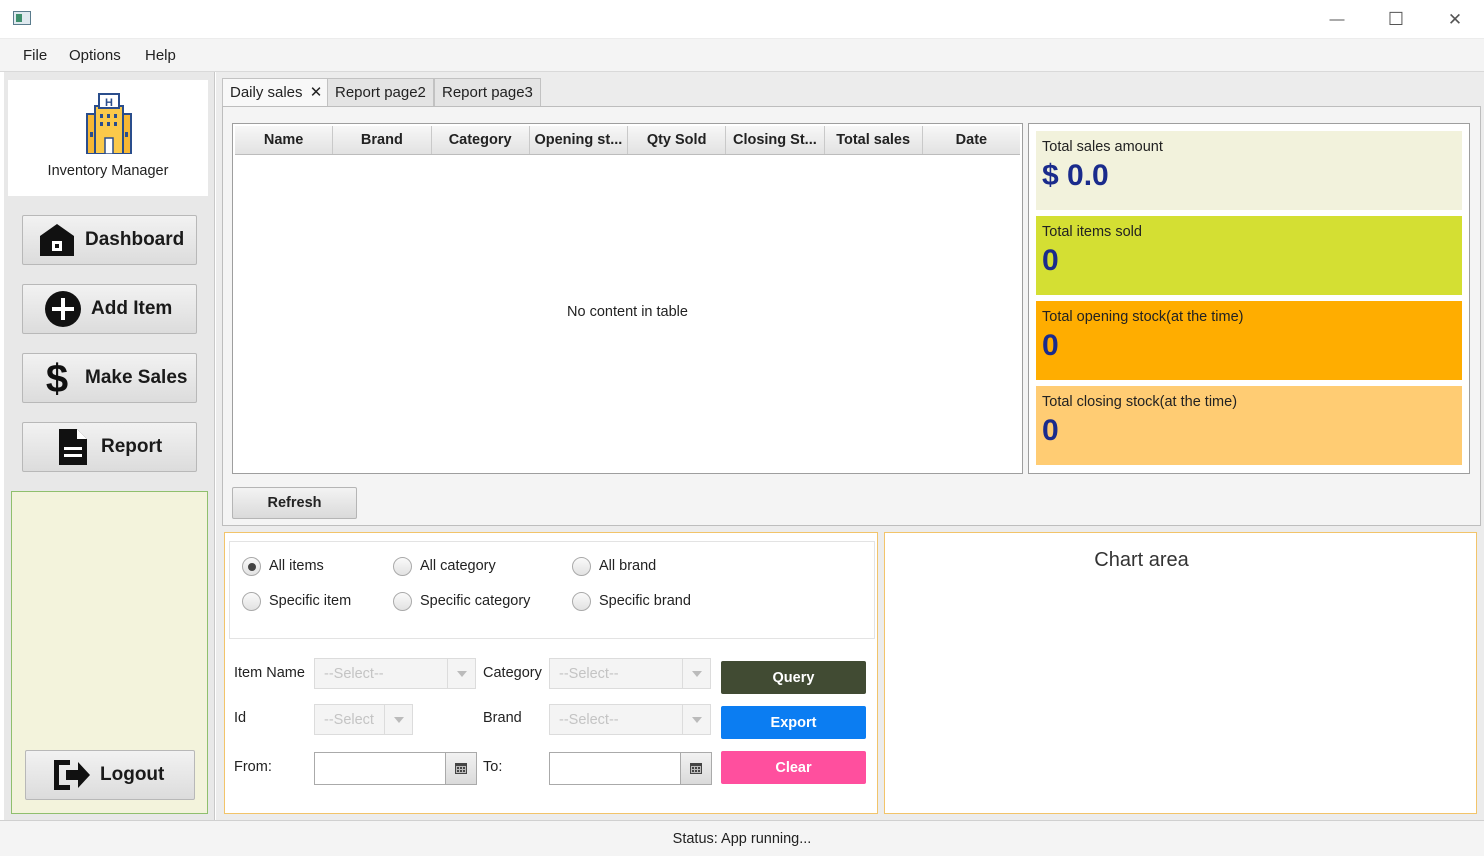 This screenshot has height=857, width=1484. Describe the element at coordinates (95, 55) in the screenshot. I see `menu-options: Options` at that location.